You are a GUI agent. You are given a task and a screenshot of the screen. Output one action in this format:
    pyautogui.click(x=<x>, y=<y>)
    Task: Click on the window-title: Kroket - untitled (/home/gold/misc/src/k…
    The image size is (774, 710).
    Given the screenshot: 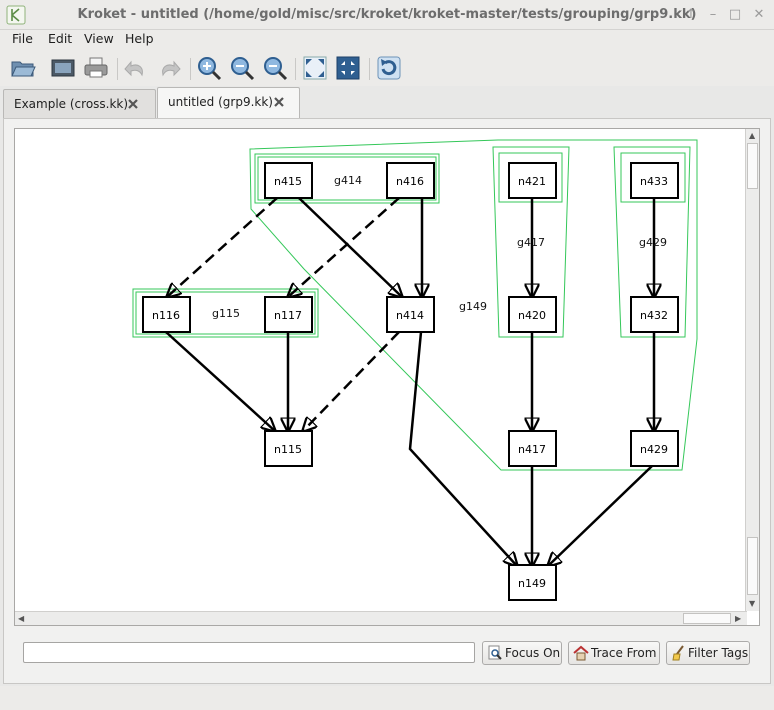 What is the action you would take?
    pyautogui.click(x=387, y=14)
    